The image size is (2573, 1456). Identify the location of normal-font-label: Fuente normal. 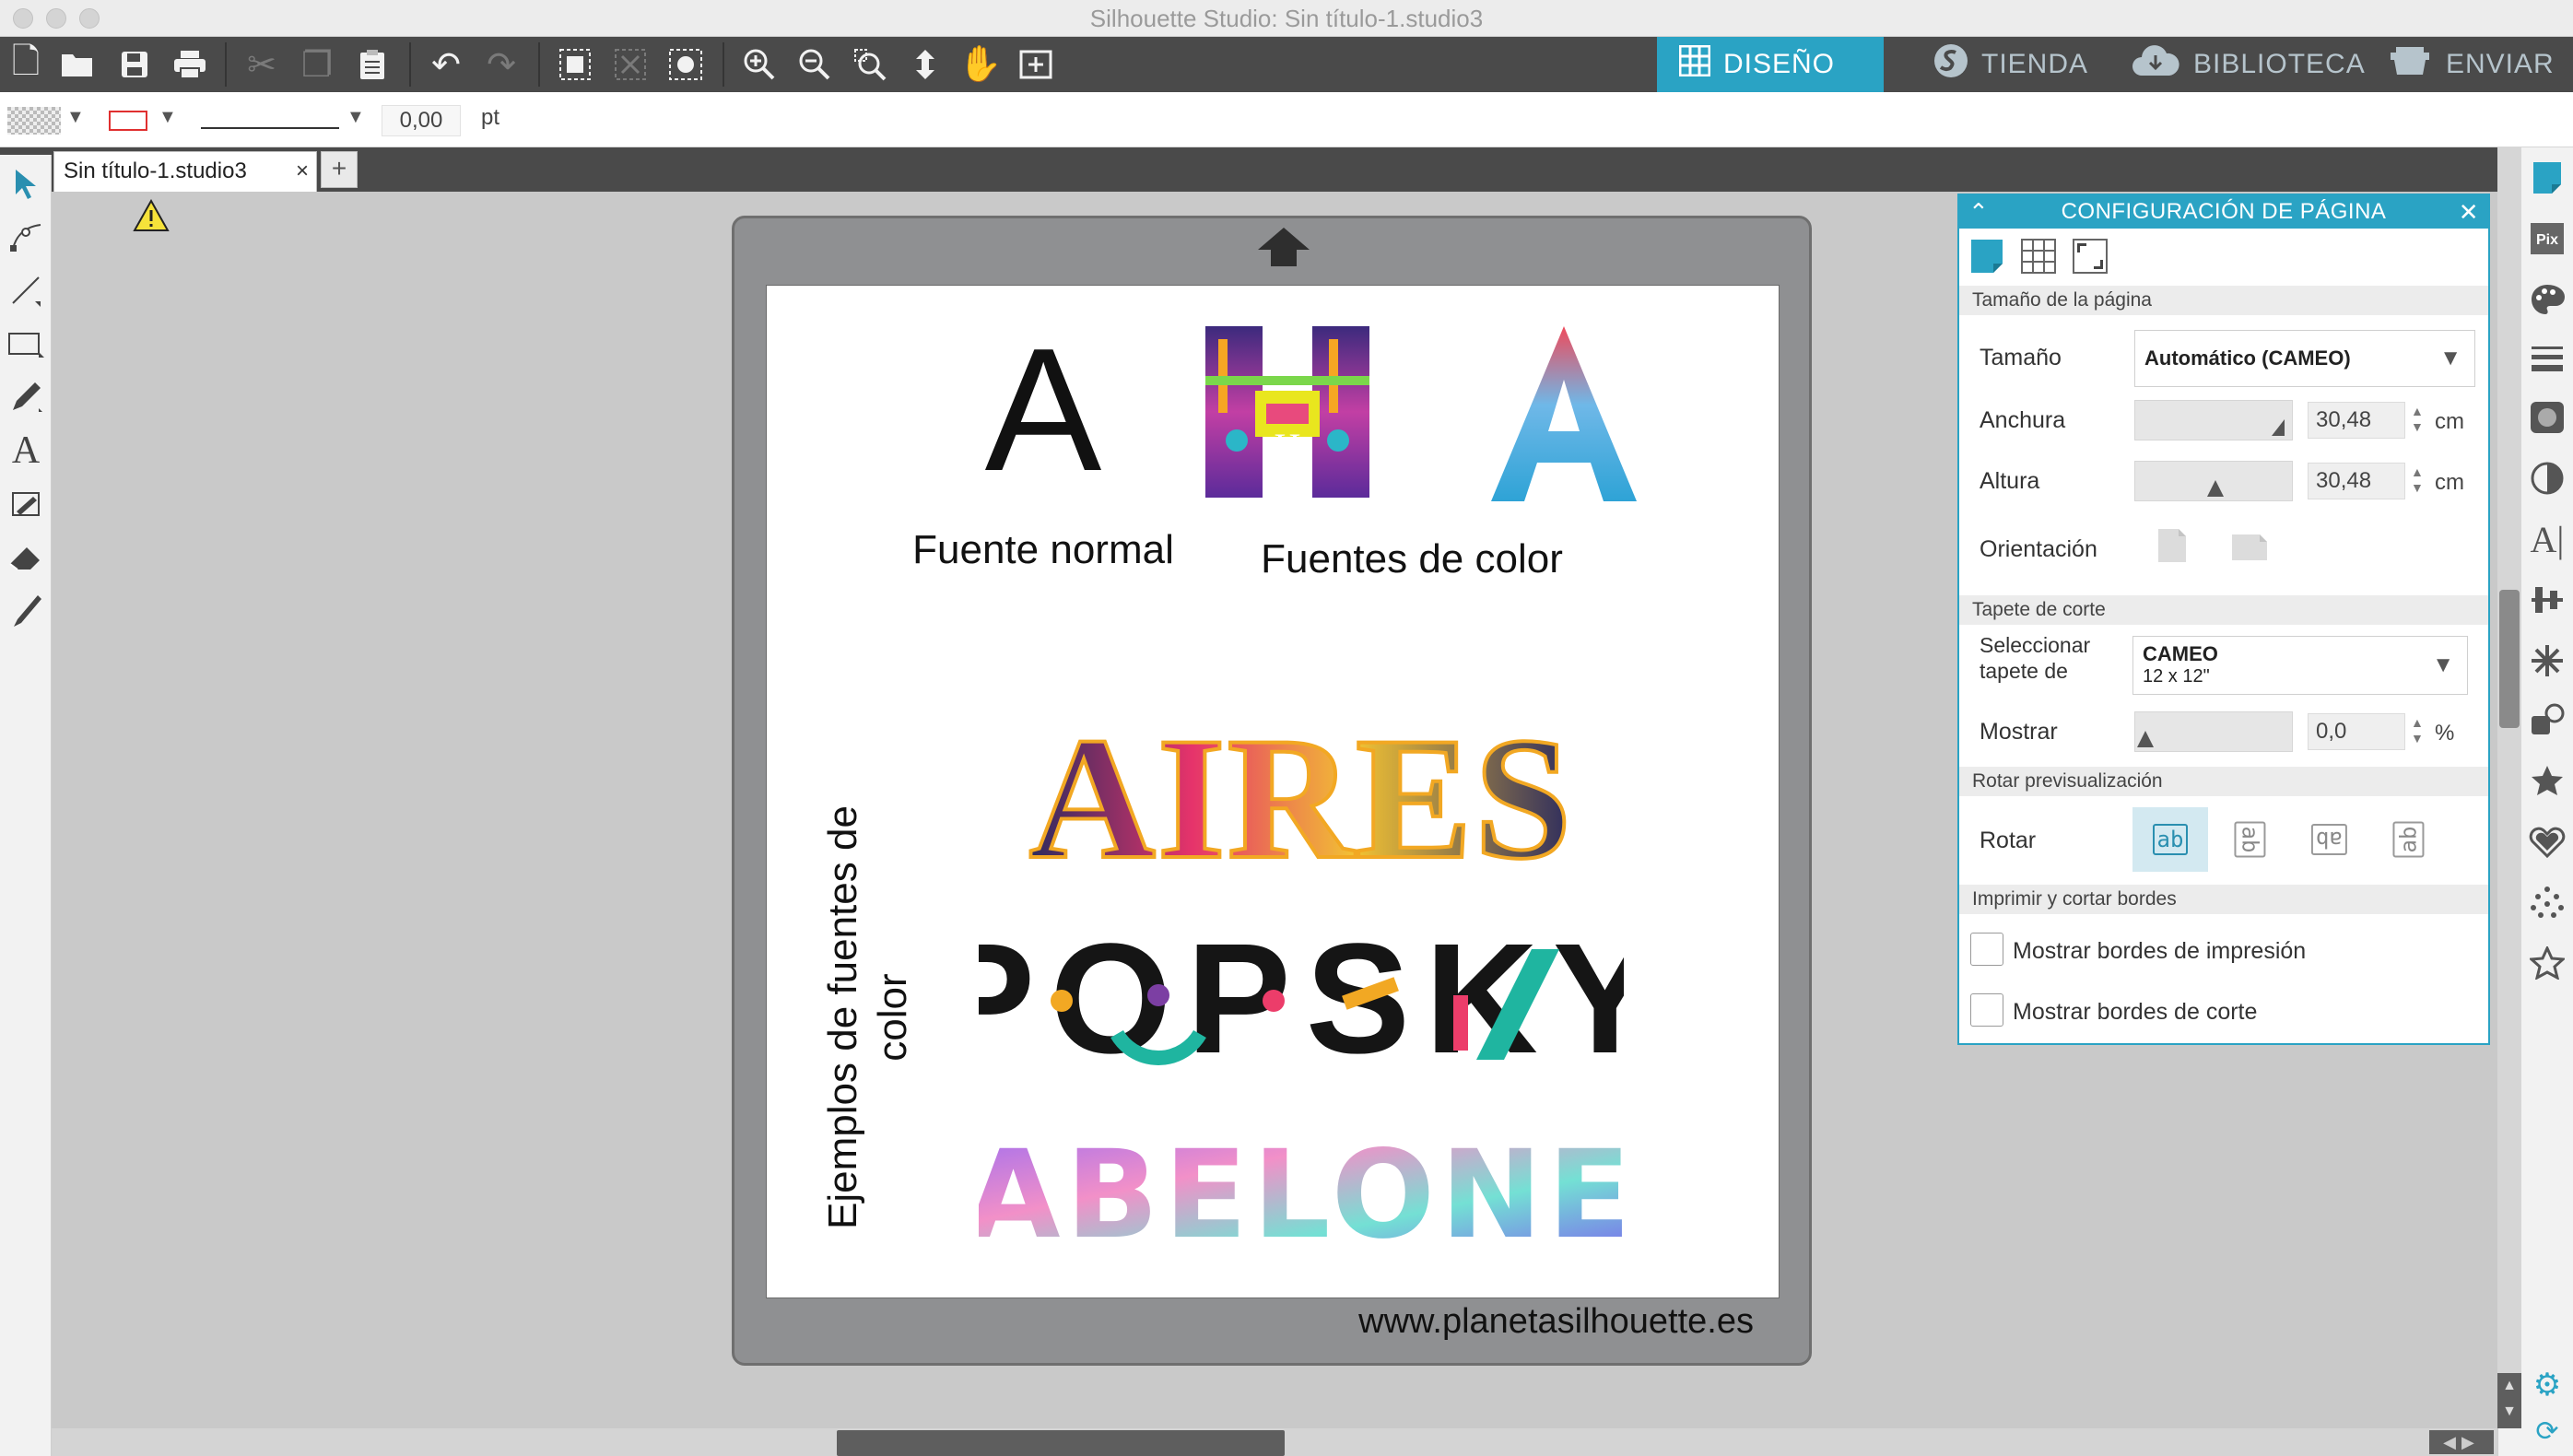
(1043, 550).